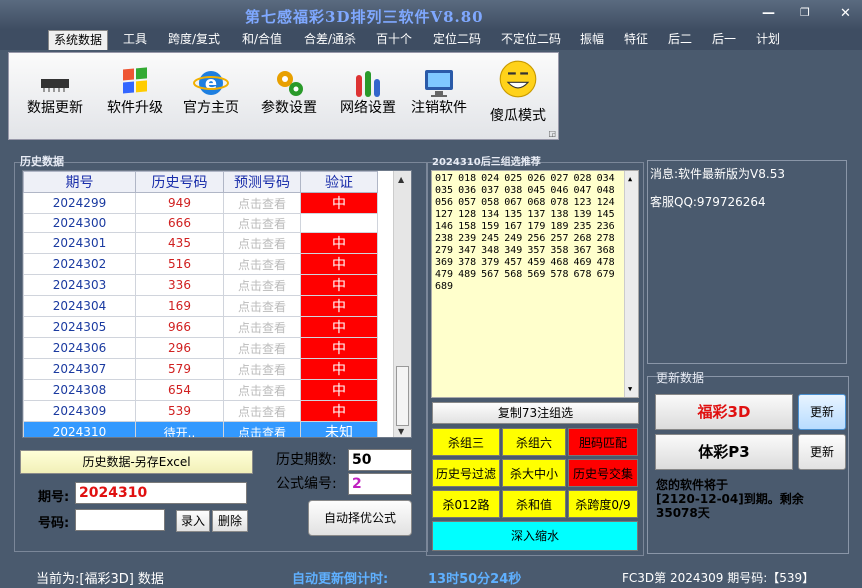  What do you see at coordinates (79, 203) in the screenshot?
I see `issue-cell: 2024299` at bounding box center [79, 203].